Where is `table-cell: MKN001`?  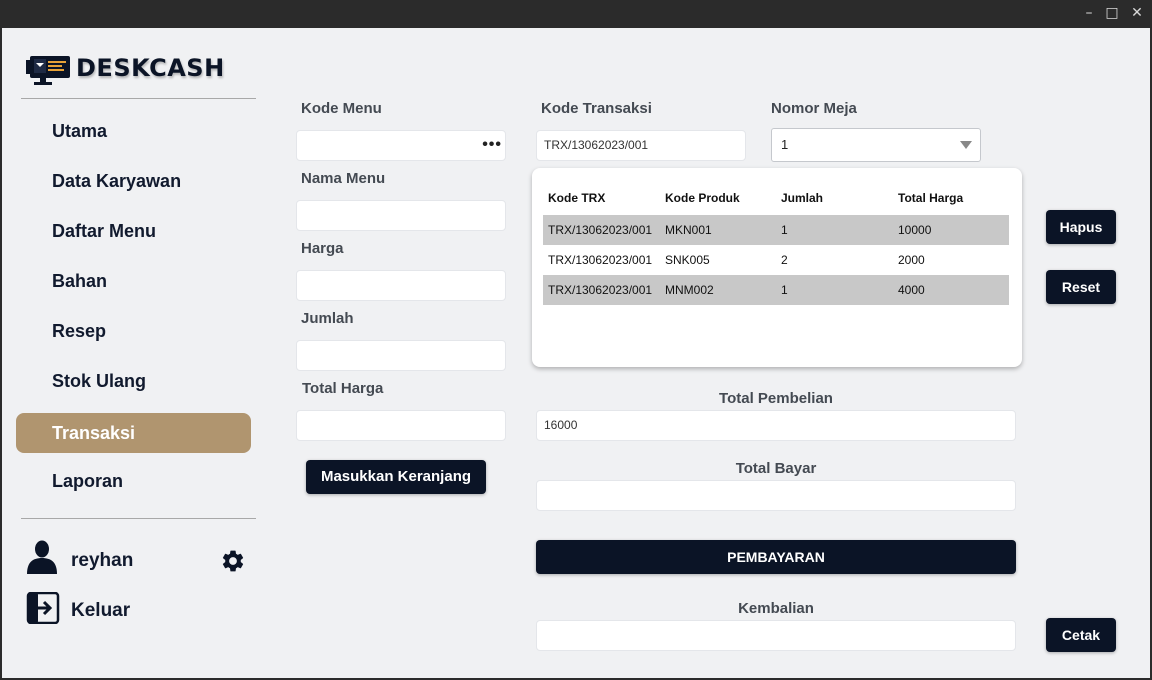
table-cell: MKN001 is located at coordinates (688, 230).